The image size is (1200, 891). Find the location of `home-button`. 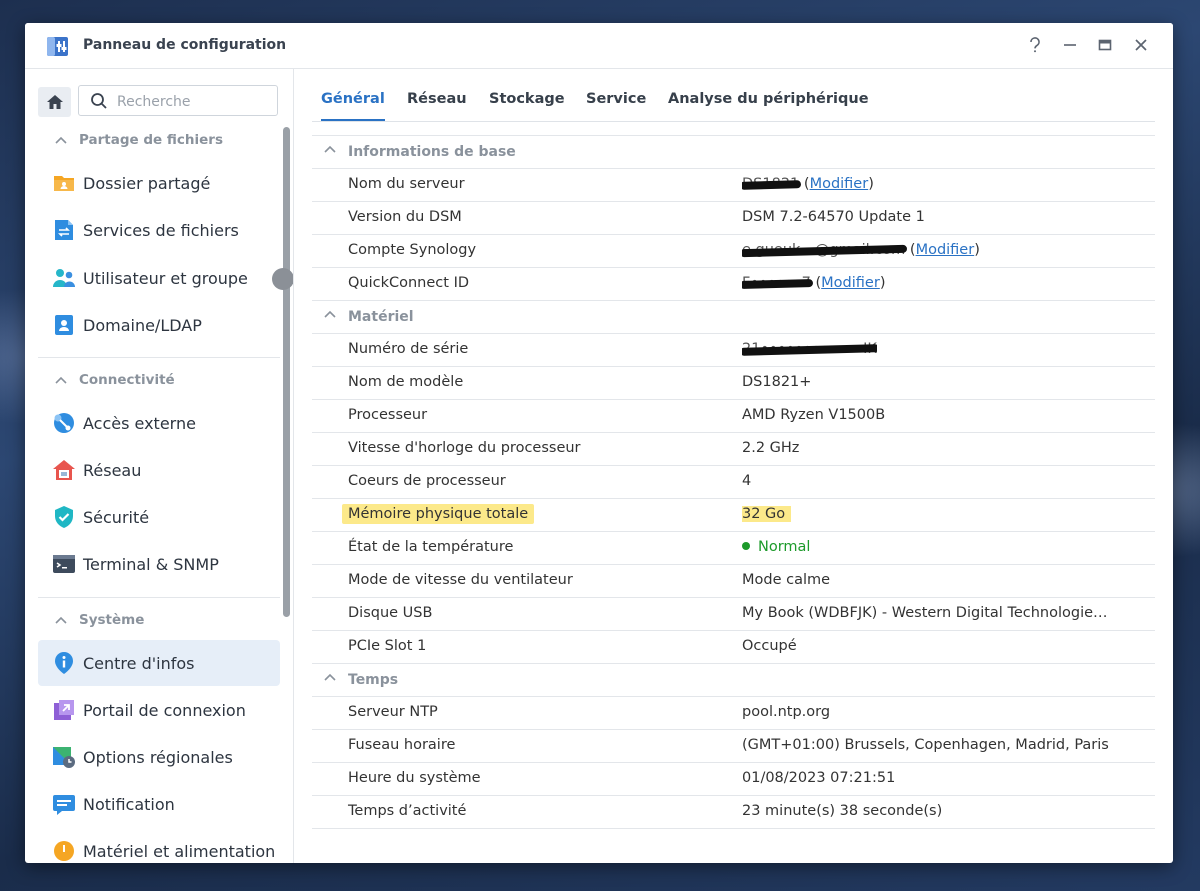

home-button is located at coordinates (54, 102).